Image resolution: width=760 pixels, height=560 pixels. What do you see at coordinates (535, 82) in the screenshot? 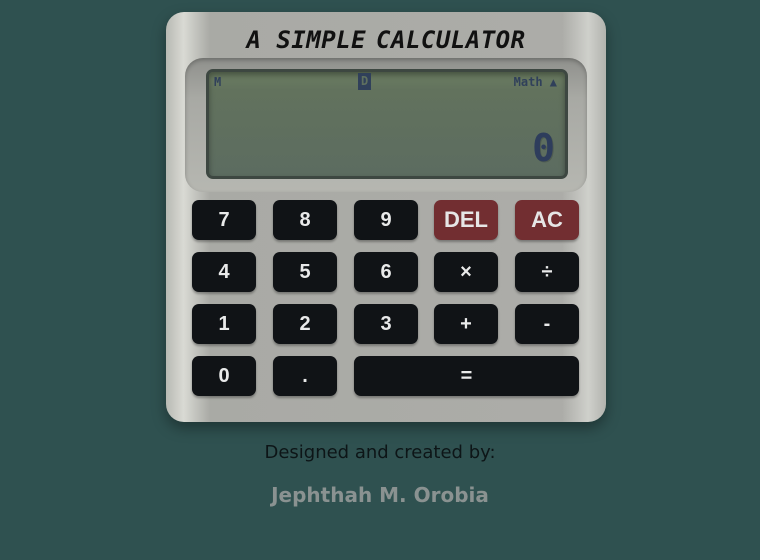
I see `math-mode-indicator: Math ▲` at bounding box center [535, 82].